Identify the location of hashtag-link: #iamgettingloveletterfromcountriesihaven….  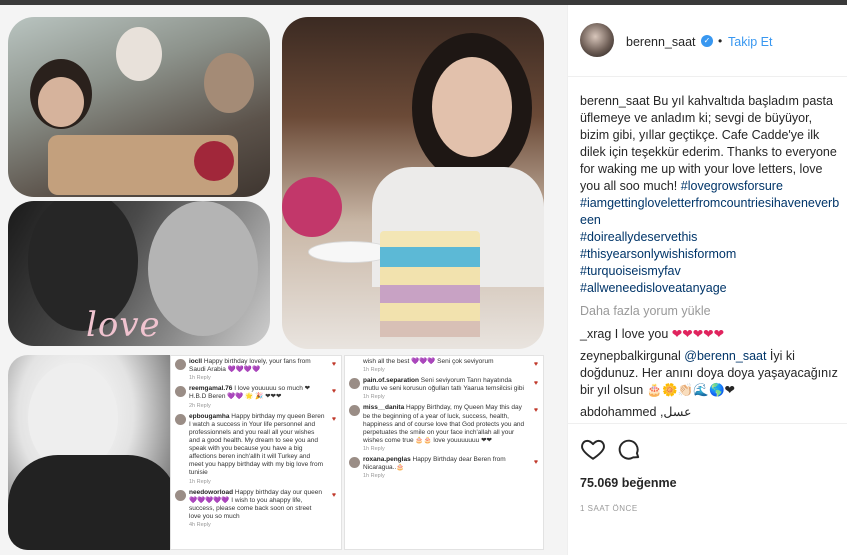
(711, 212).